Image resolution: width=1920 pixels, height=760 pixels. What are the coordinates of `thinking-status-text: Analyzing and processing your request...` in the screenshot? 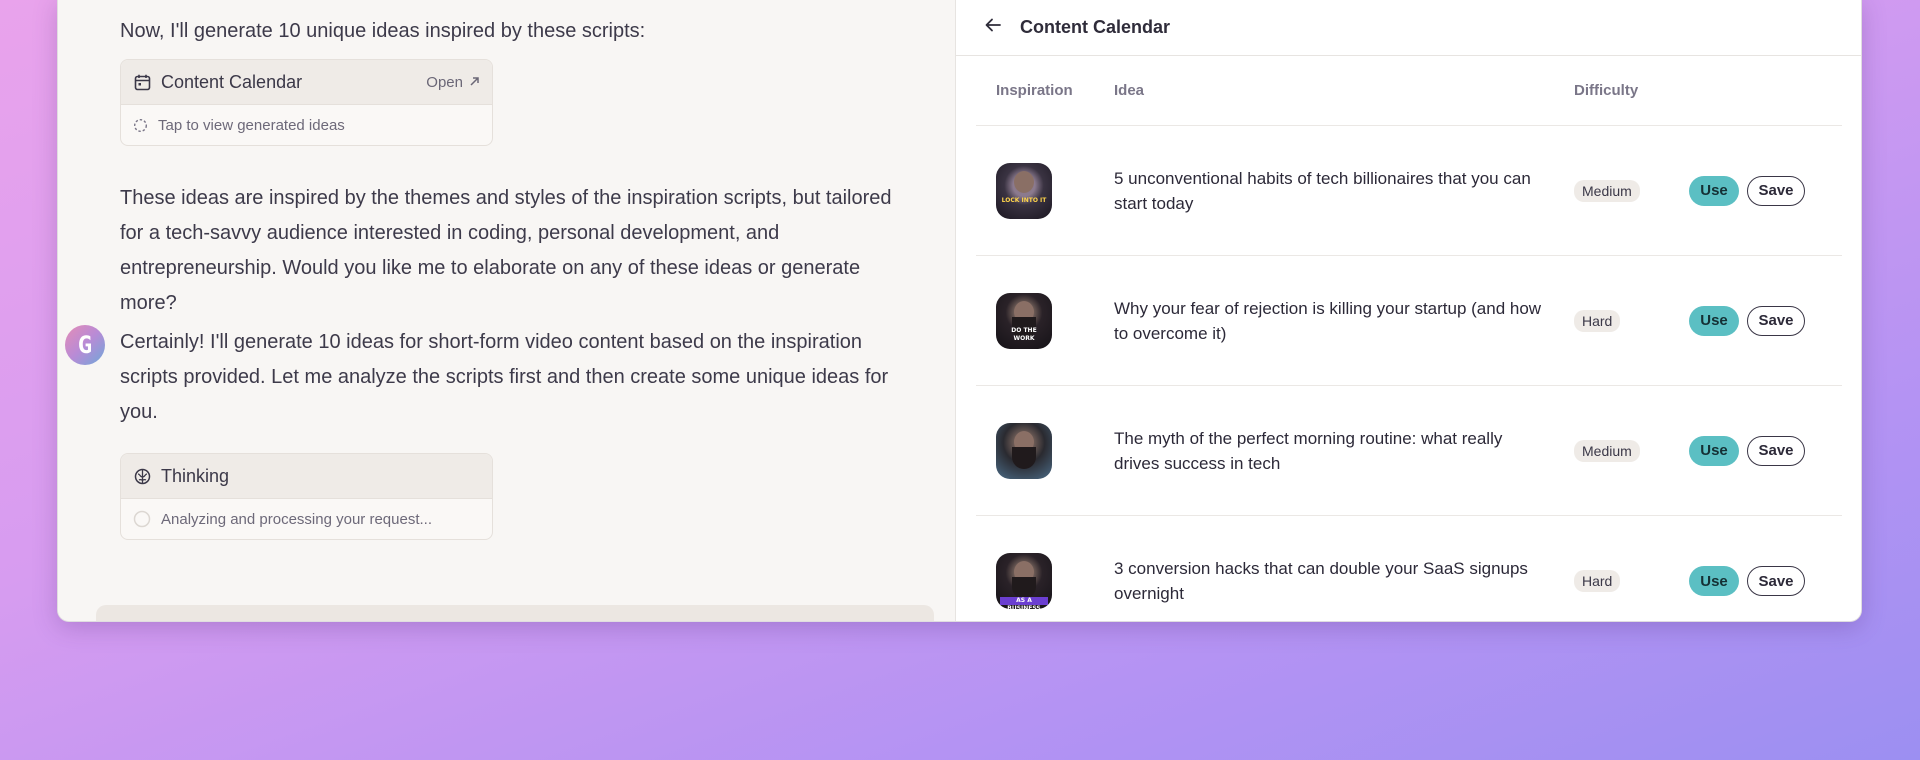 It's located at (296, 519).